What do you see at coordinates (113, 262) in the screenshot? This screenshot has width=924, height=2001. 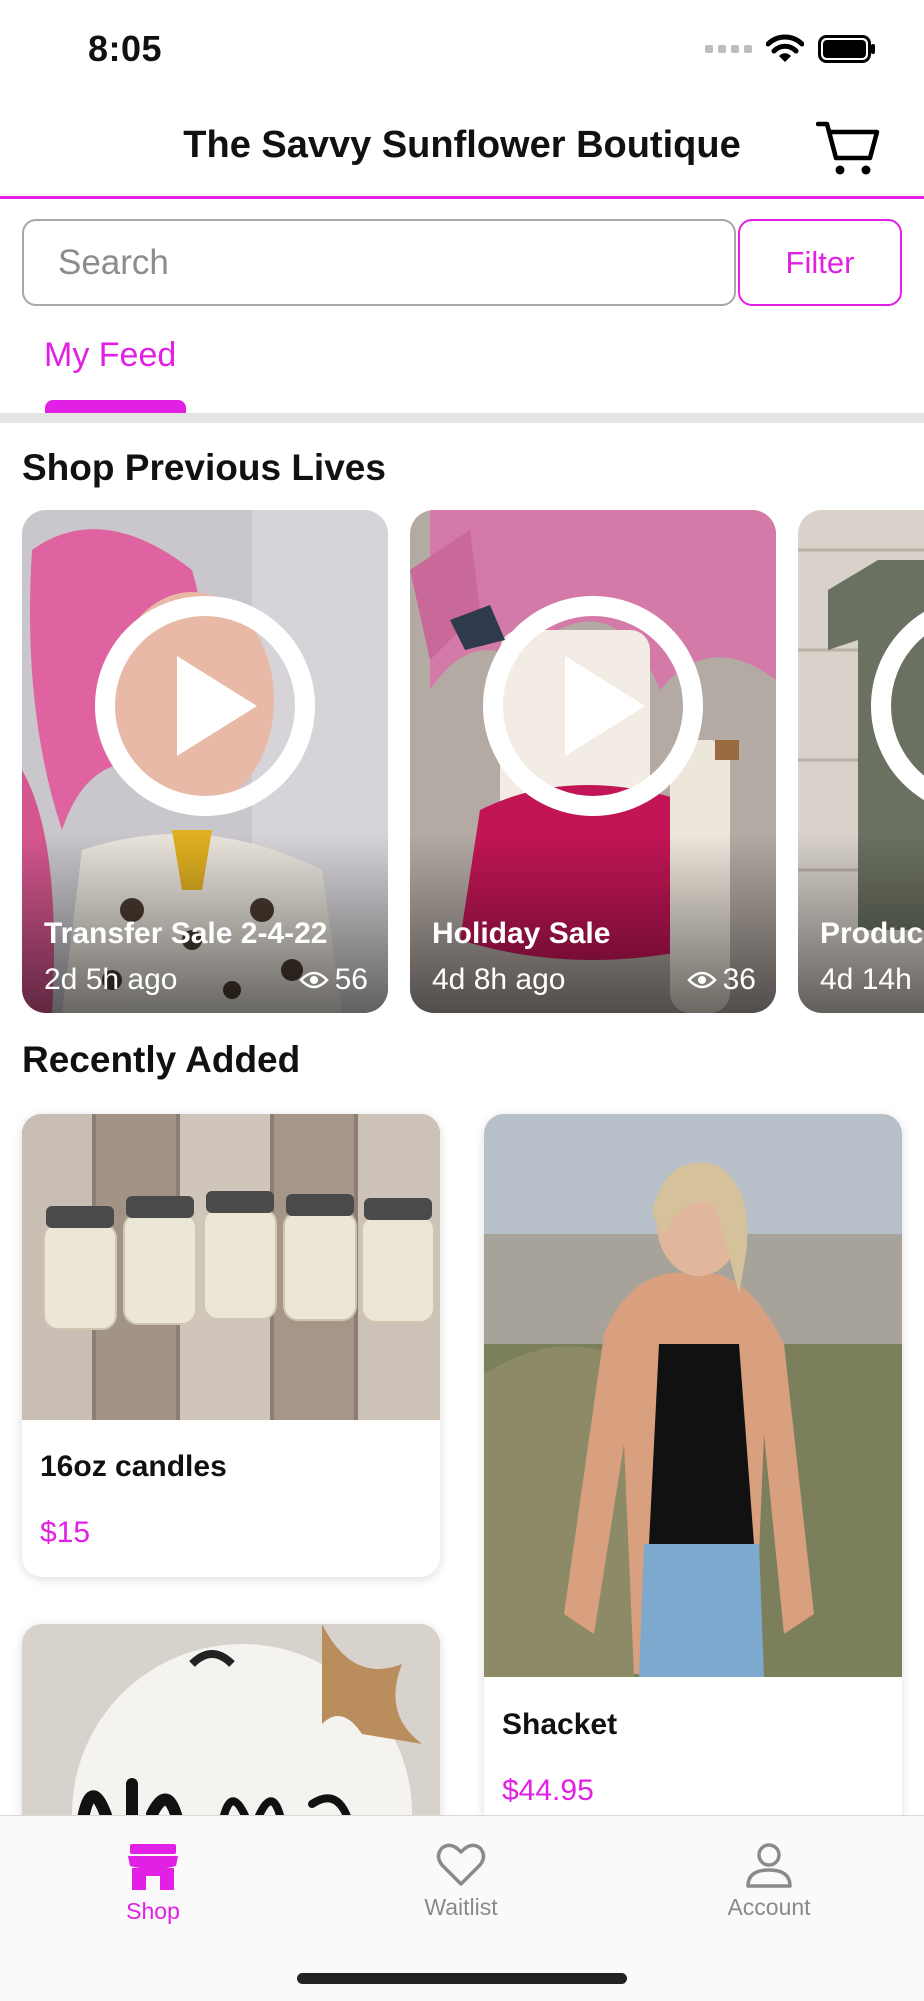 I see `search-placeholder: Search` at bounding box center [113, 262].